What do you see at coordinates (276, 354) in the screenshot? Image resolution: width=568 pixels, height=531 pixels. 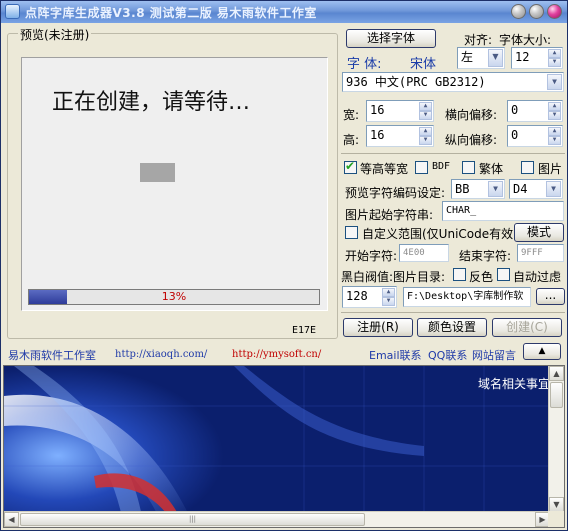 I see `url2-link: http://ymysoft.cn/` at bounding box center [276, 354].